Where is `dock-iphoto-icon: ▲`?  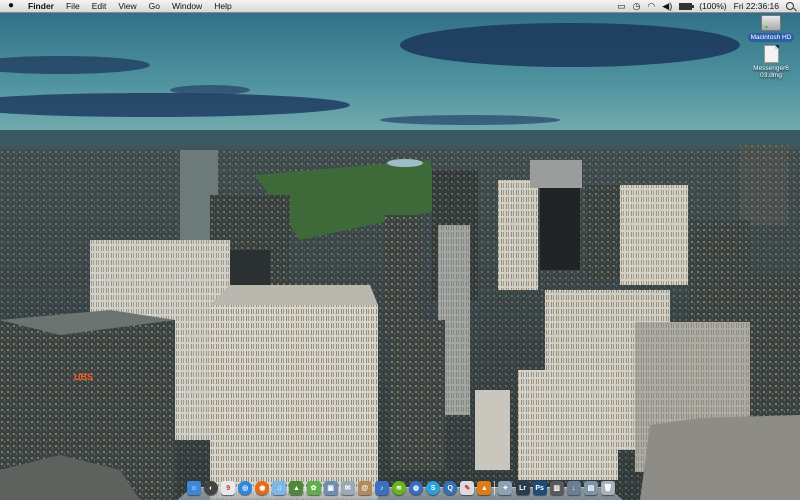
dock-iphoto-icon: ▲ is located at coordinates (296, 488).